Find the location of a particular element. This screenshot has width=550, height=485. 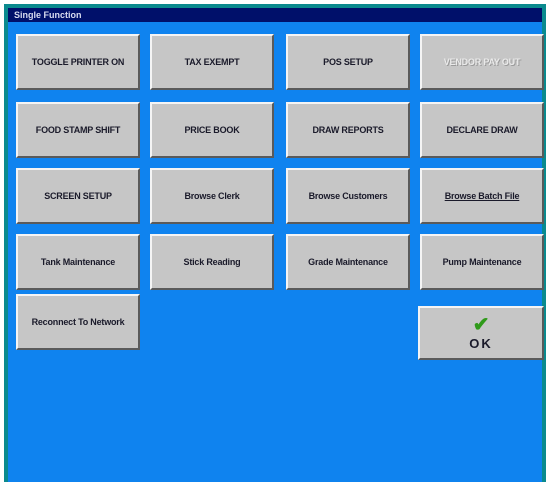

pump-maintenance-button: Pump Maintenance is located at coordinates (482, 262).